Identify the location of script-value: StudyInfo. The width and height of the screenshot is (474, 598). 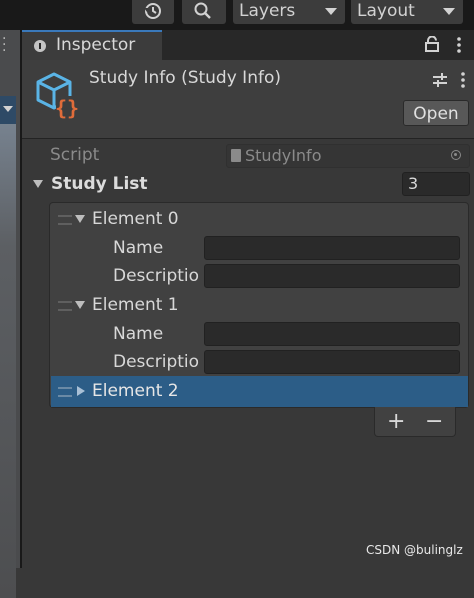
(283, 155).